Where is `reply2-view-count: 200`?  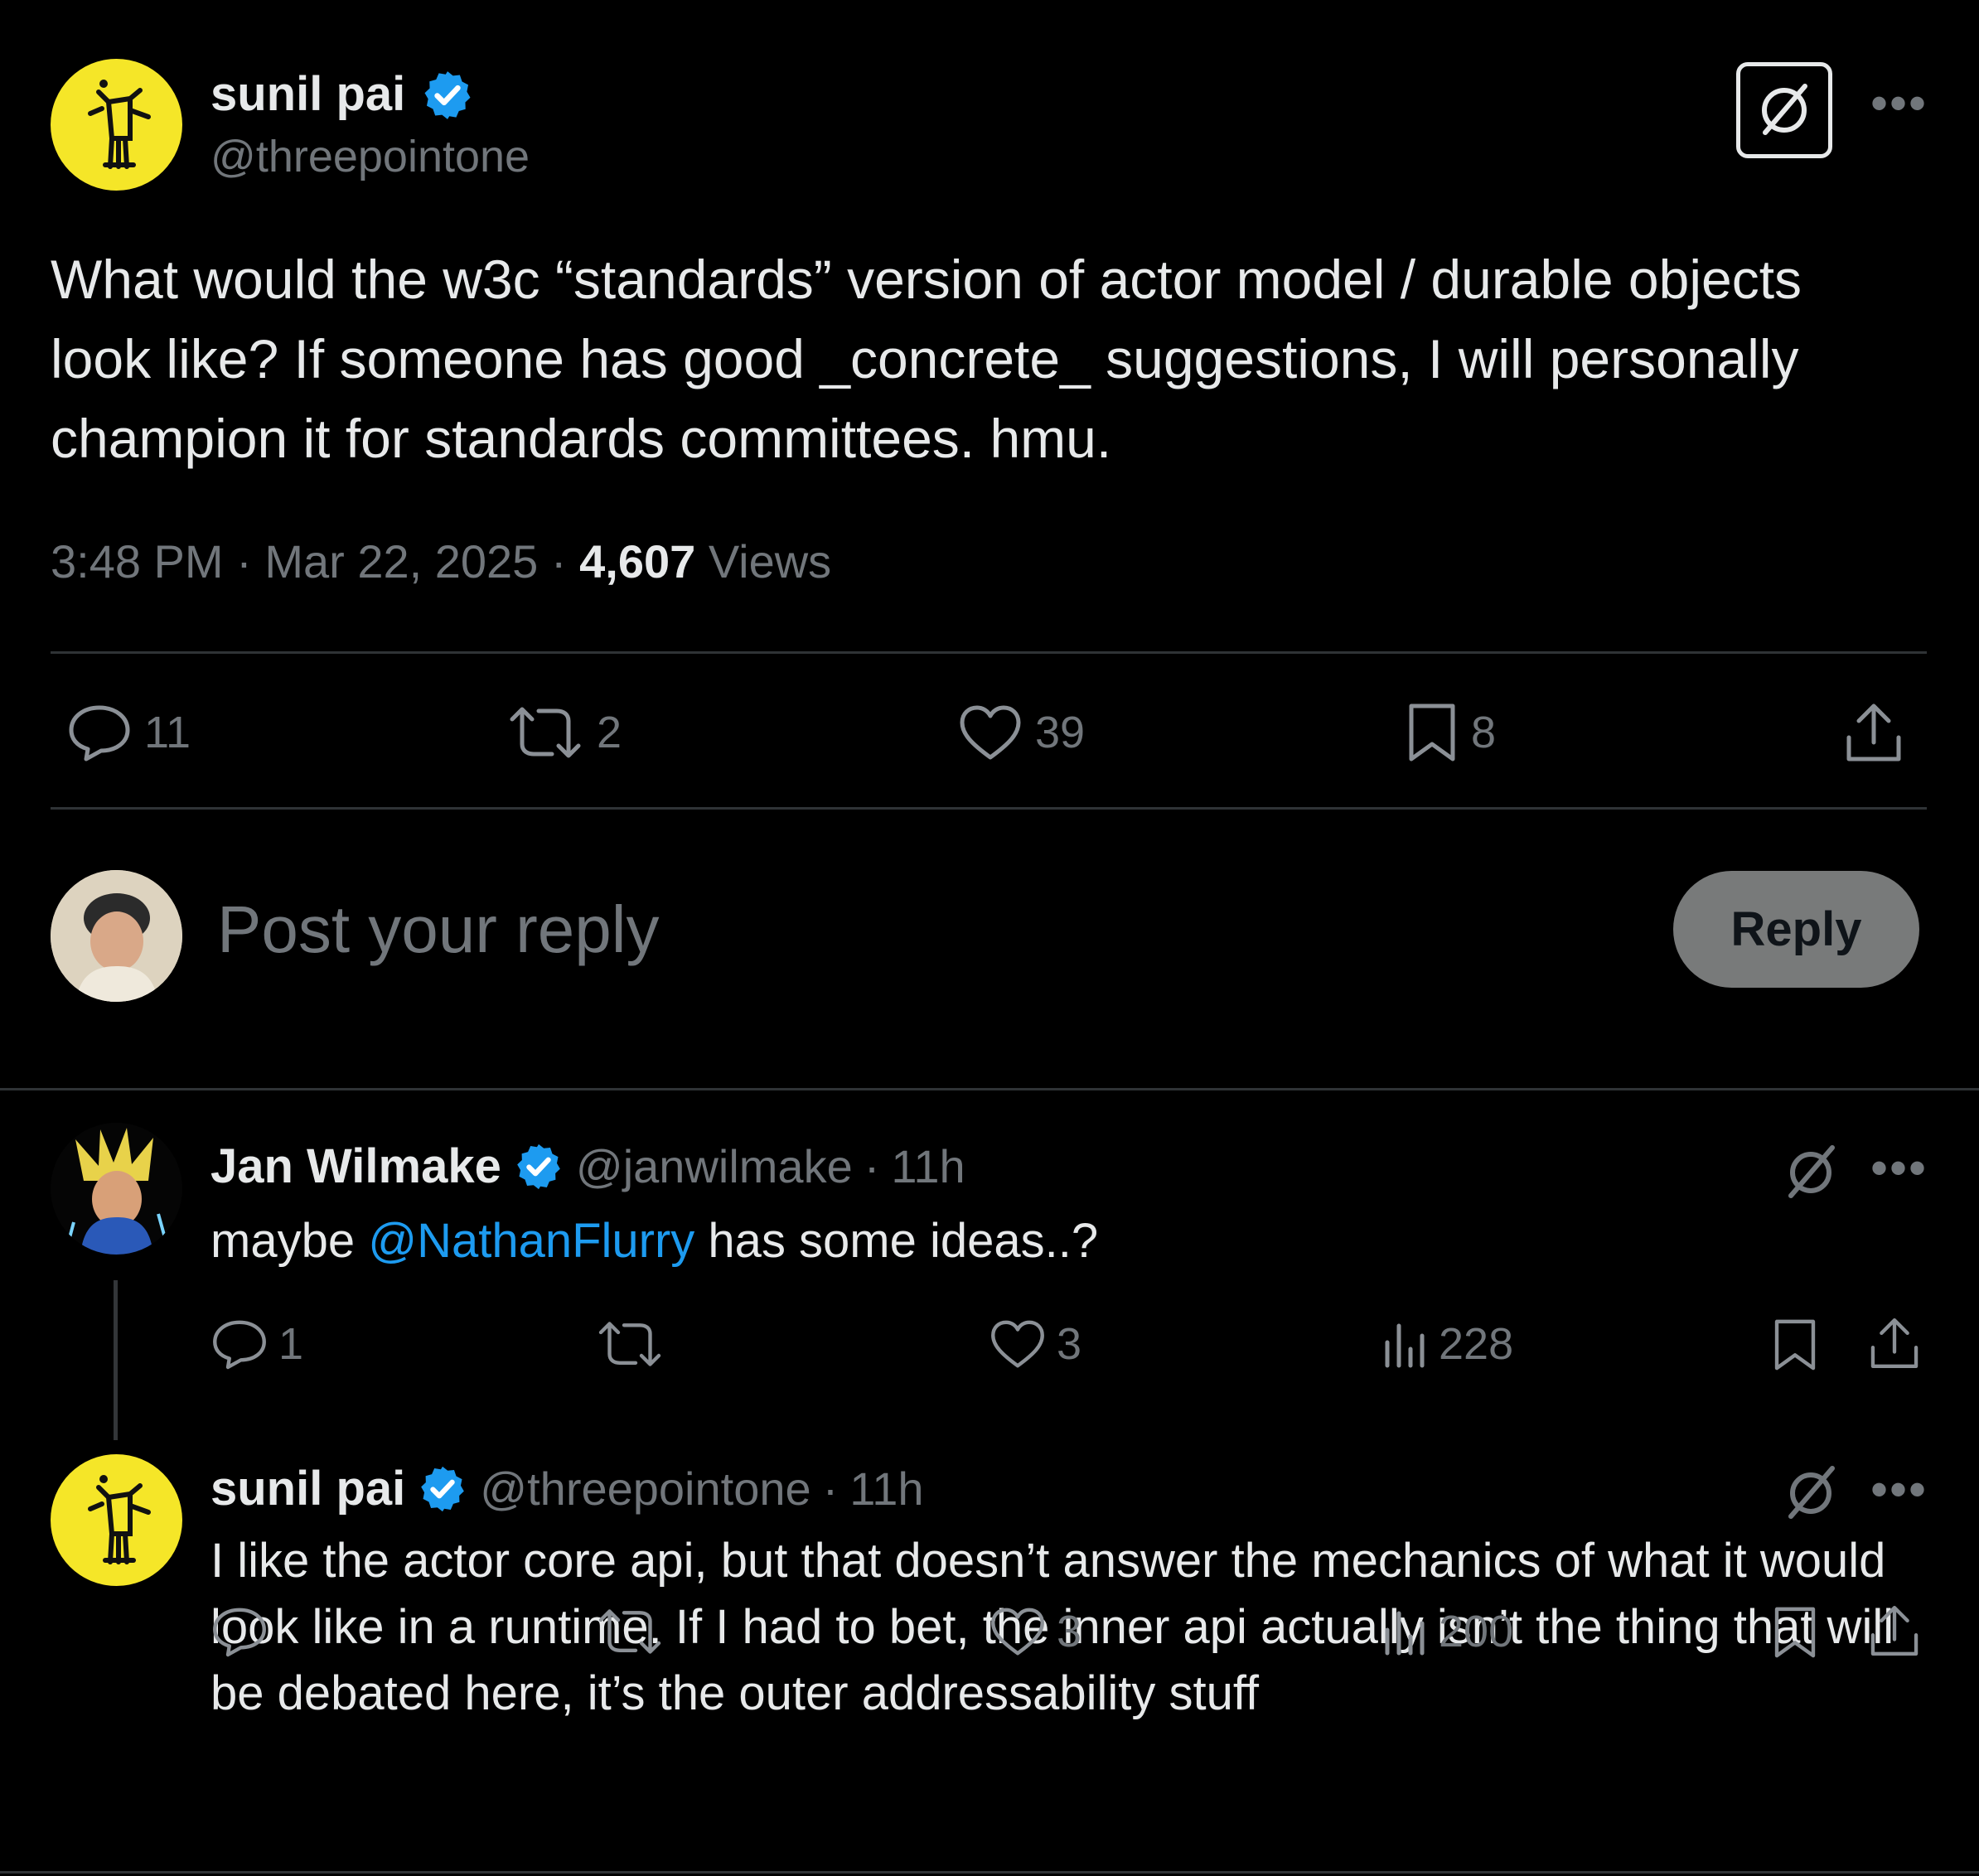 reply2-view-count: 200 is located at coordinates (1476, 1631).